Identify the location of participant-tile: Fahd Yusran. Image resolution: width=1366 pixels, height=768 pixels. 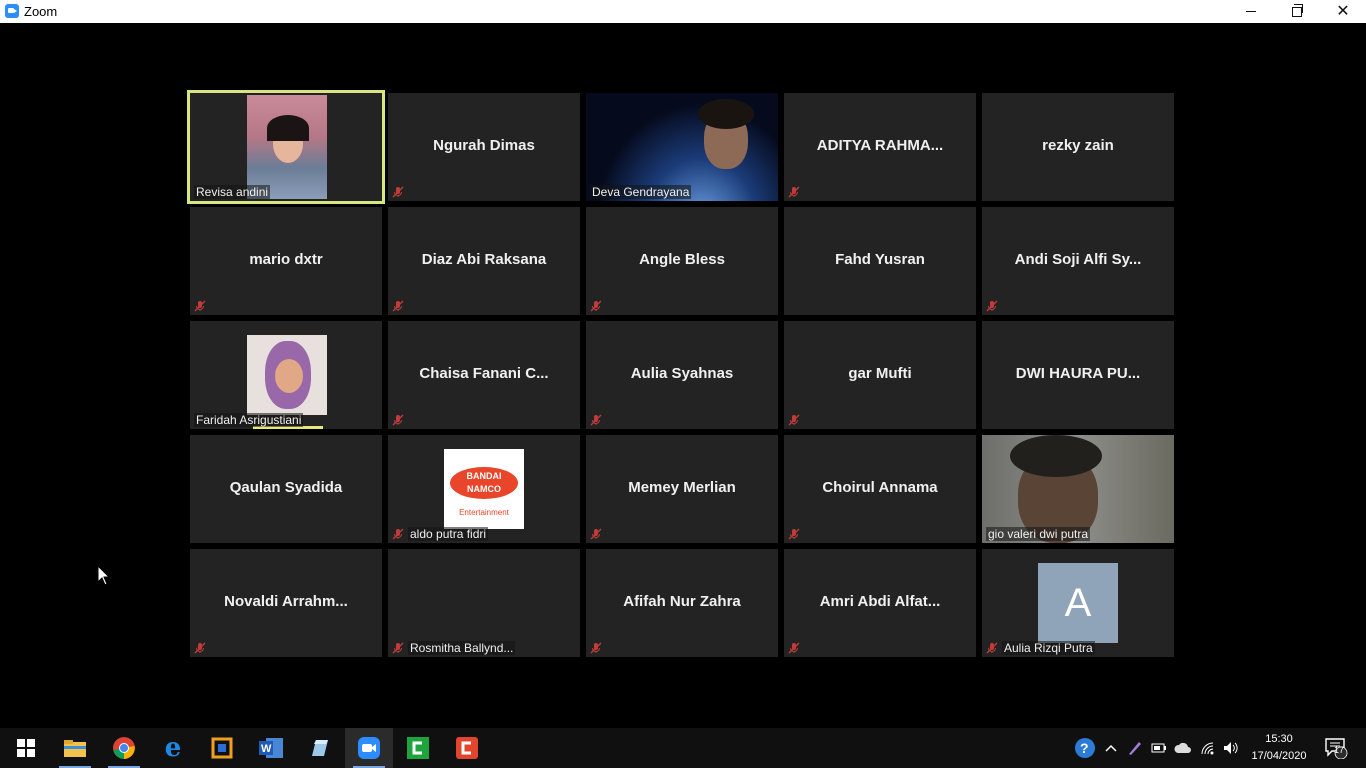
(880, 261).